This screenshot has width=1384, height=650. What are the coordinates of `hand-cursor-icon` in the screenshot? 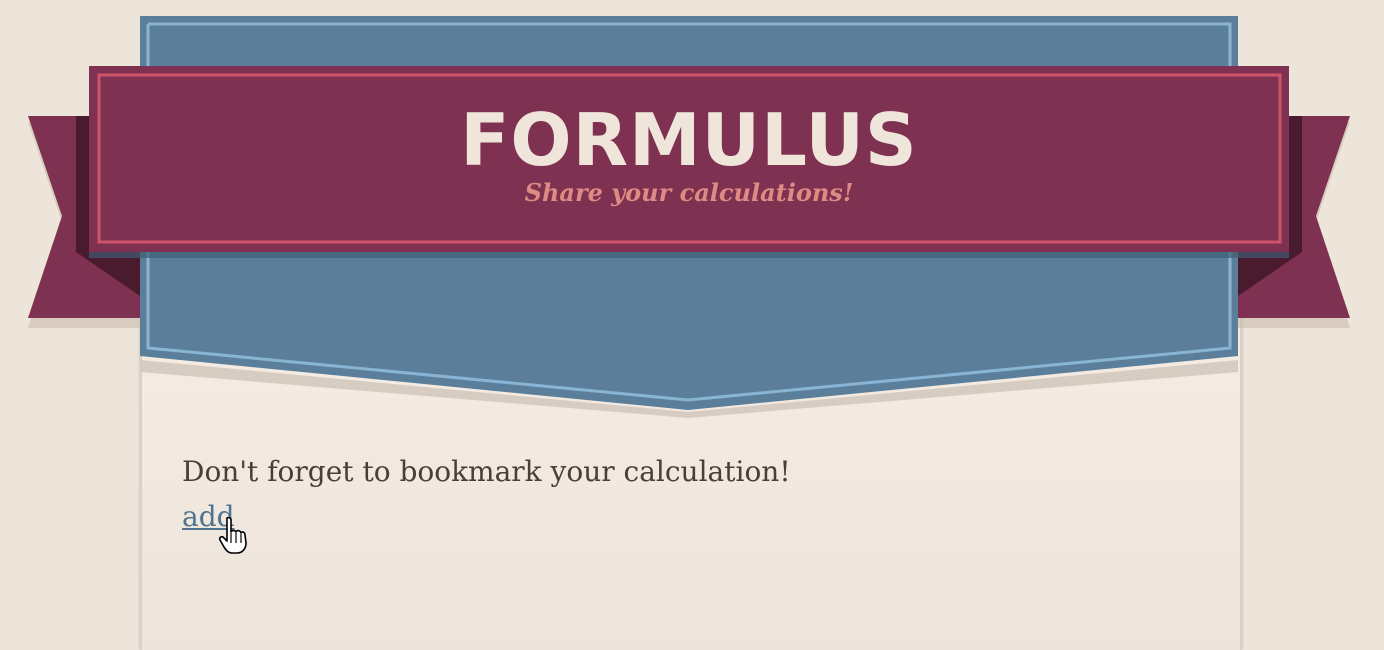 It's located at (232, 535).